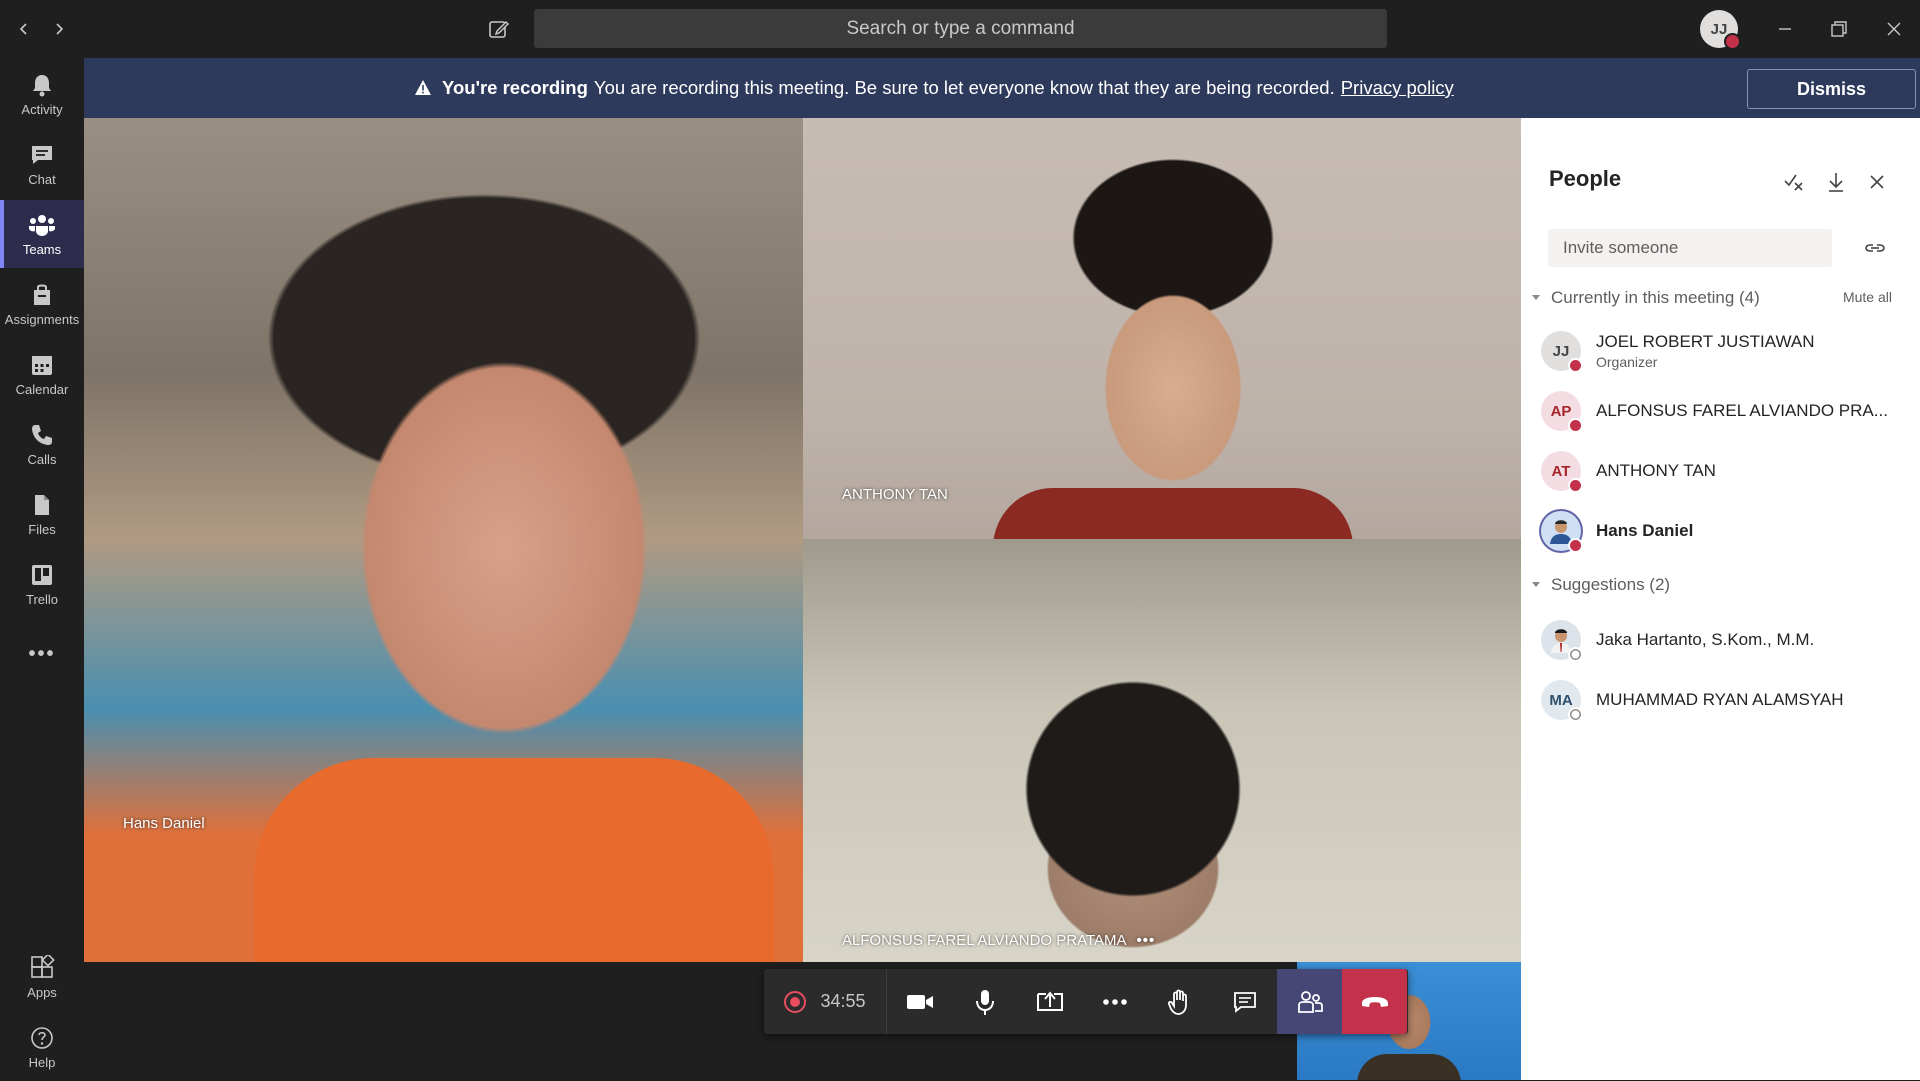  I want to click on suggestion-name: Jaka Hartanto, S.Kom., M.M., so click(1705, 639).